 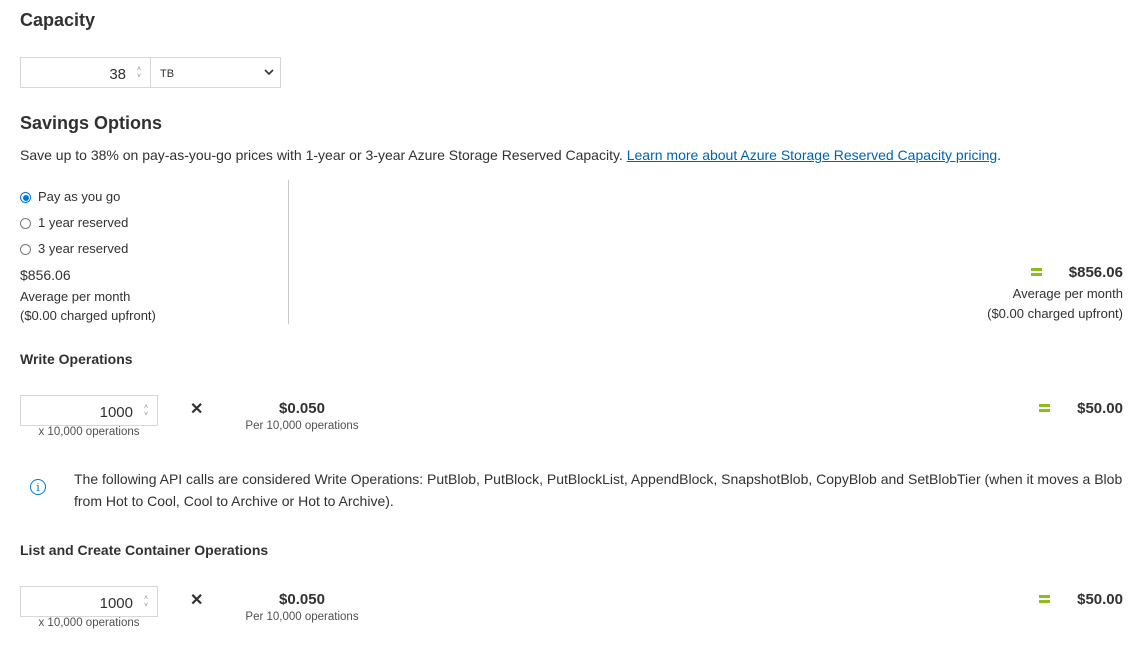 I want to click on capacity-spinner: ˄ ˅, so click(x=139, y=73).